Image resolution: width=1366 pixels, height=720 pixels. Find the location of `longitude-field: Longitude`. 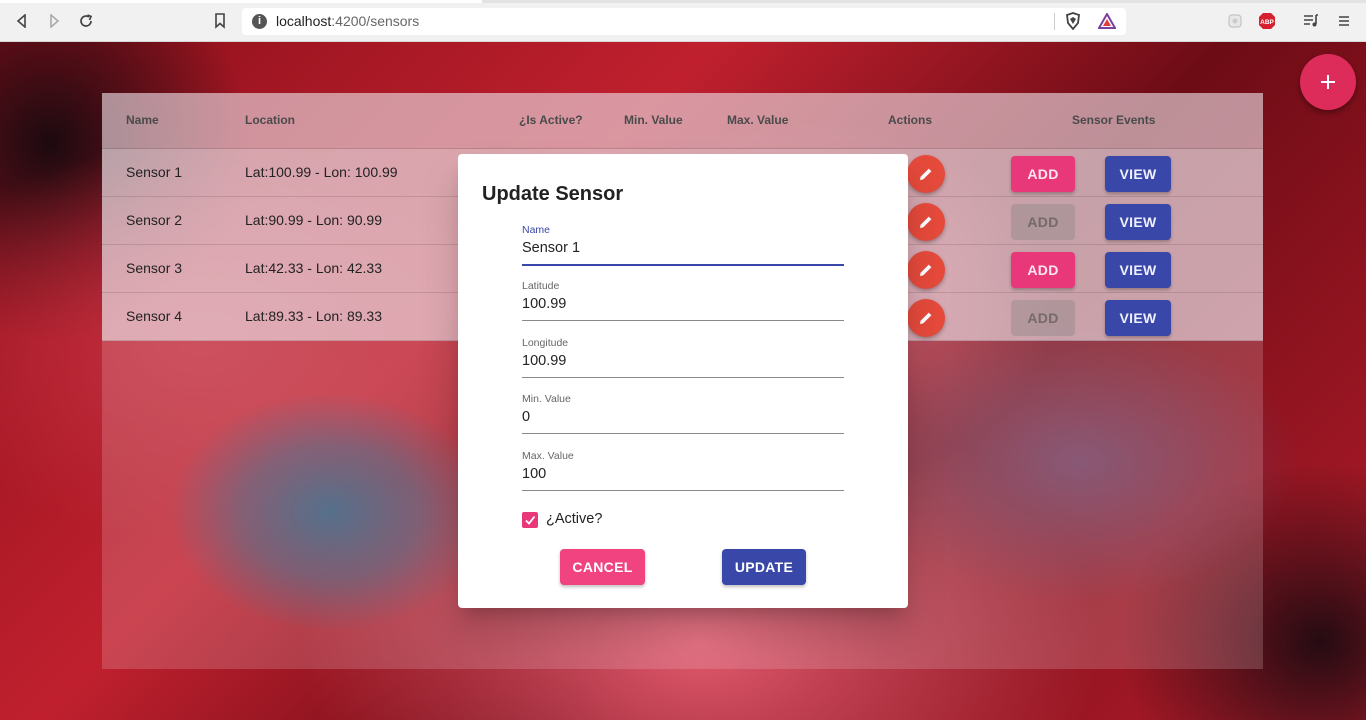

longitude-field: Longitude is located at coordinates (683, 361).